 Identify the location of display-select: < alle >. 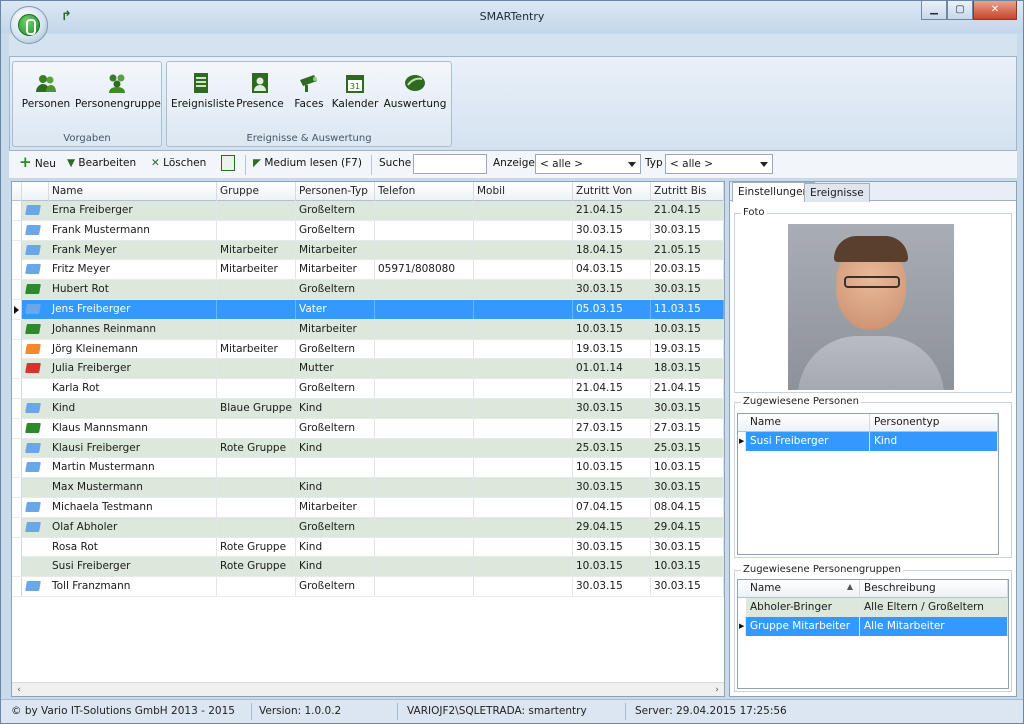
(588, 164).